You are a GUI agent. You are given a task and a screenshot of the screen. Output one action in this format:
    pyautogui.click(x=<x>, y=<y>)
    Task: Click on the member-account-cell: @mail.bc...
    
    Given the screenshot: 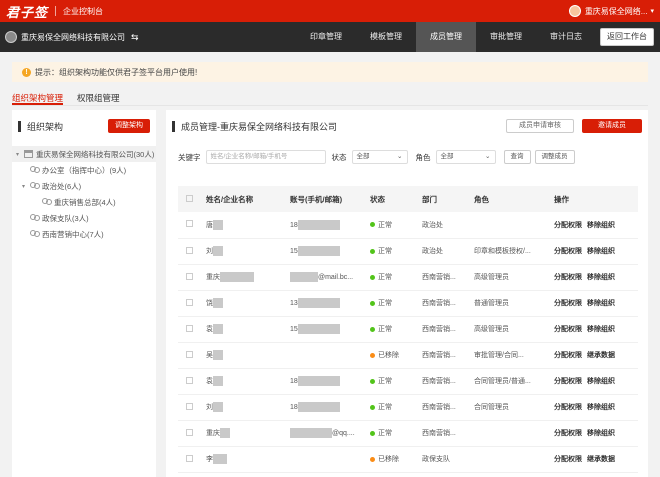 What is the action you would take?
    pyautogui.click(x=330, y=277)
    